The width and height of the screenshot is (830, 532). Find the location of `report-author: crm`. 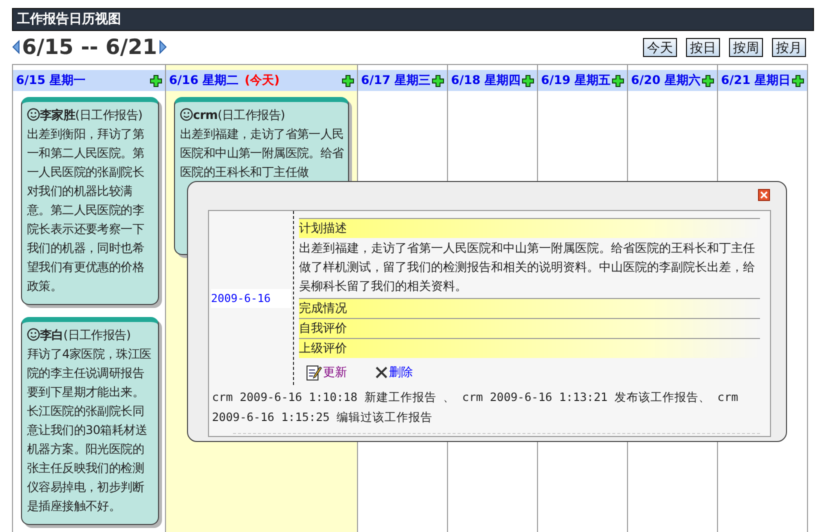

report-author: crm is located at coordinates (205, 115).